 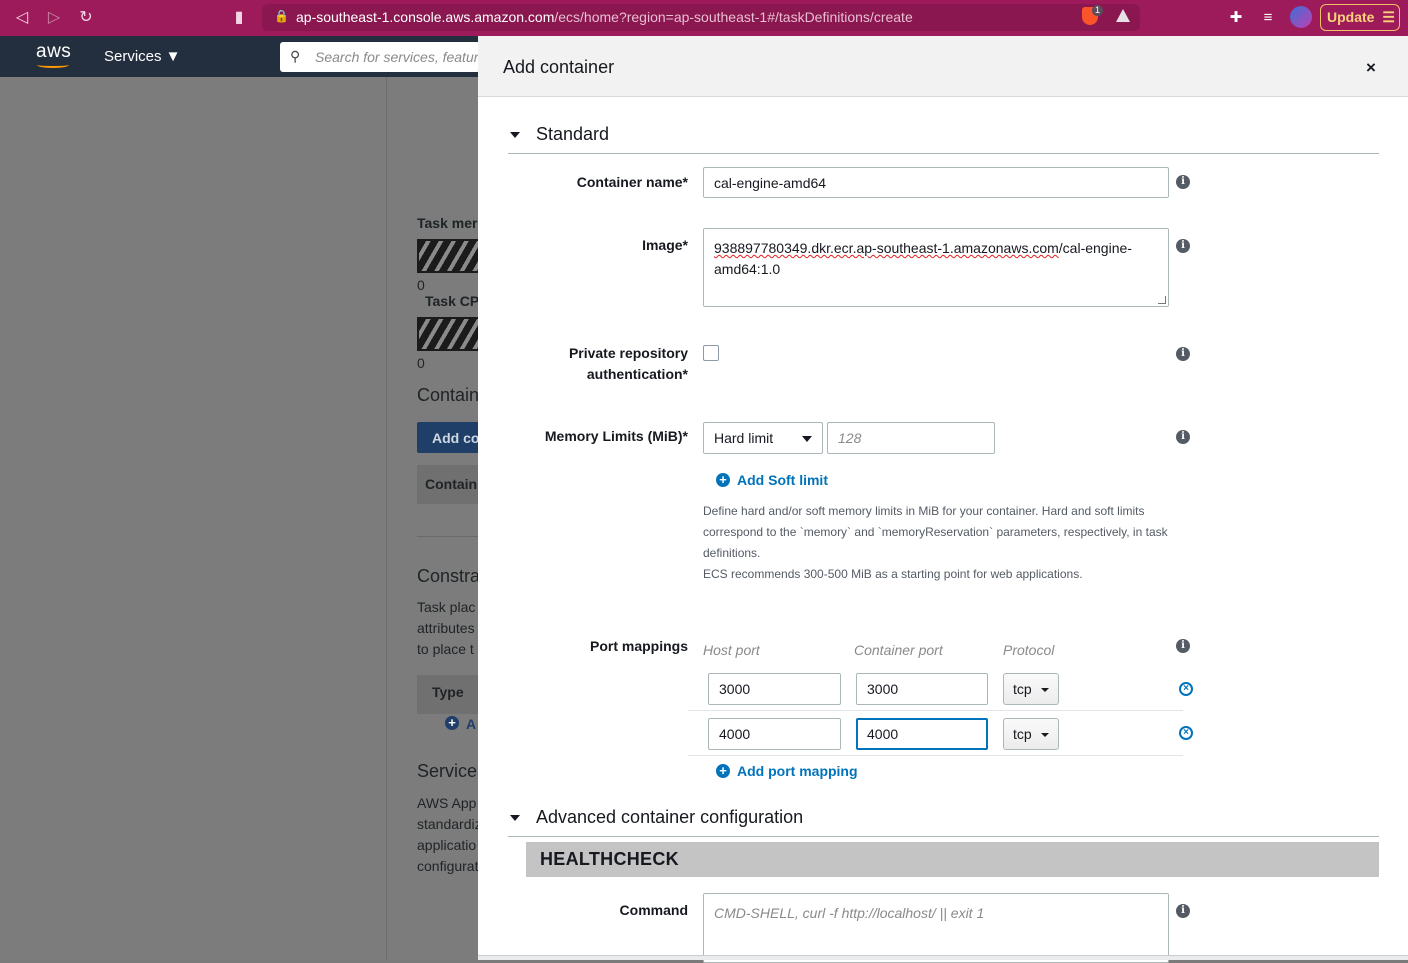 I want to click on task-cpu-value: 0, so click(x=421, y=363).